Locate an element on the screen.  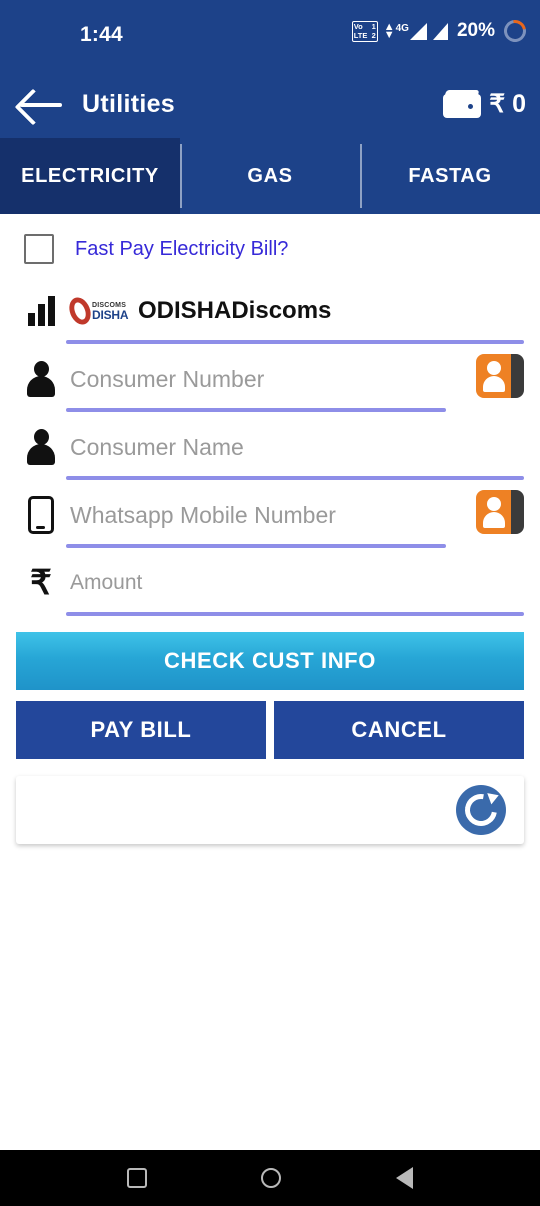
signal-sim1-icon: ▲ ▼ 4G is located at coordinates (405, 30).